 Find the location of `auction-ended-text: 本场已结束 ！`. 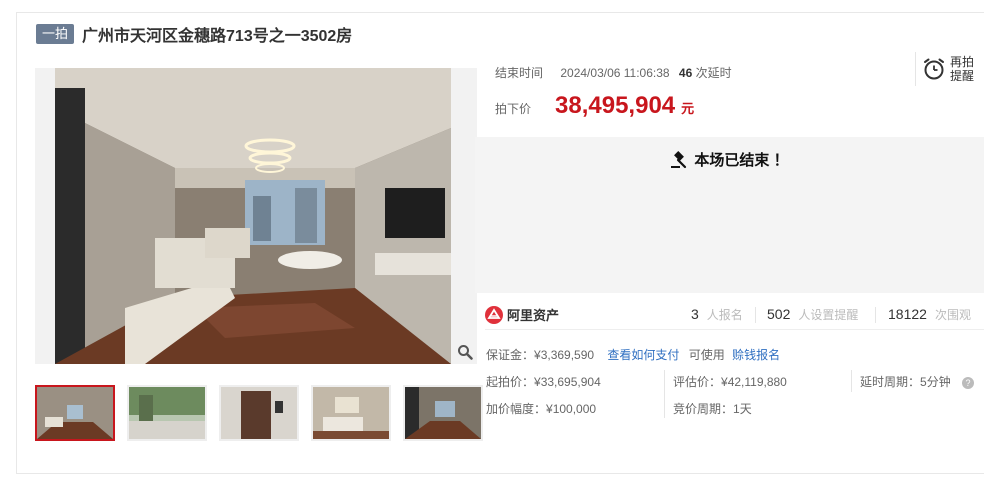

auction-ended-text: 本场已结束 ！ is located at coordinates (741, 160).